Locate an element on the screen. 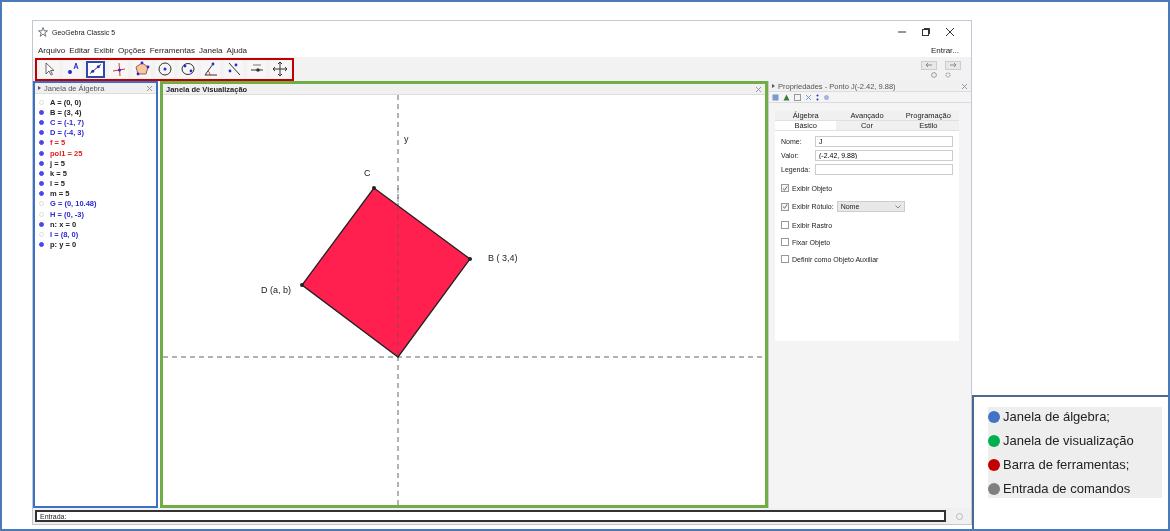 This screenshot has width=1170, height=531. star-icon is located at coordinates (43, 32).